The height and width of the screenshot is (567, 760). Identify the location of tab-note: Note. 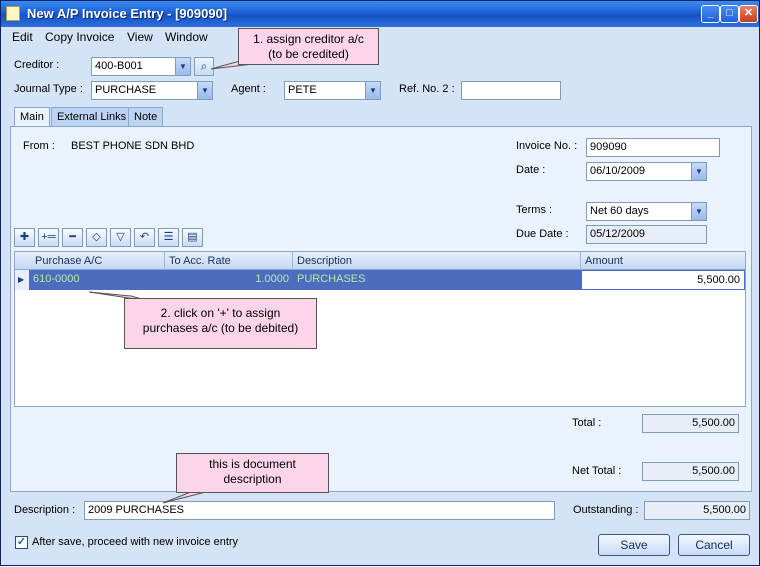
(146, 117).